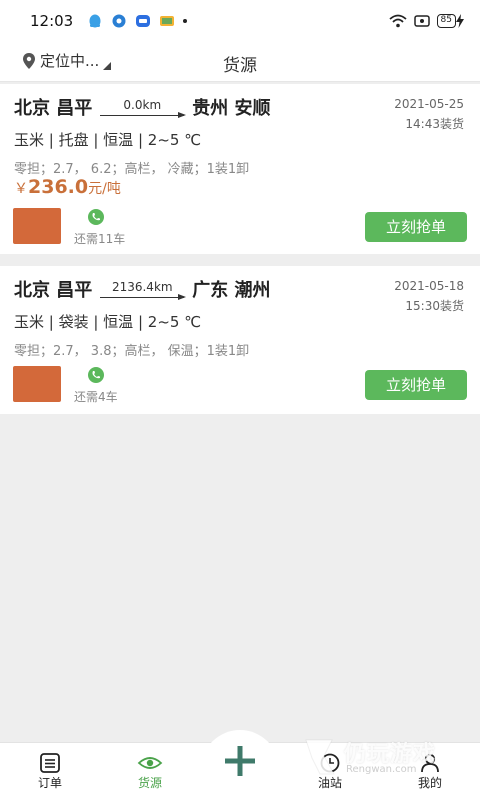 This screenshot has width=480, height=800. I want to click on app-notification-icon, so click(119, 21).